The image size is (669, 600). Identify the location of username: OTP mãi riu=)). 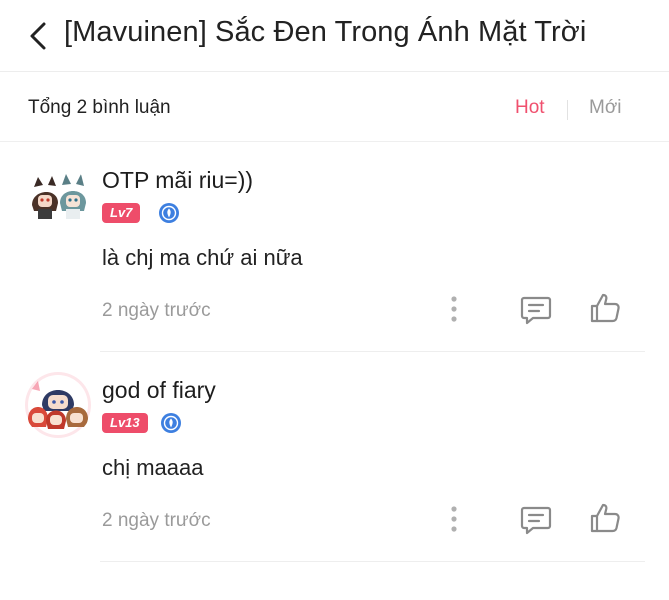
(177, 180).